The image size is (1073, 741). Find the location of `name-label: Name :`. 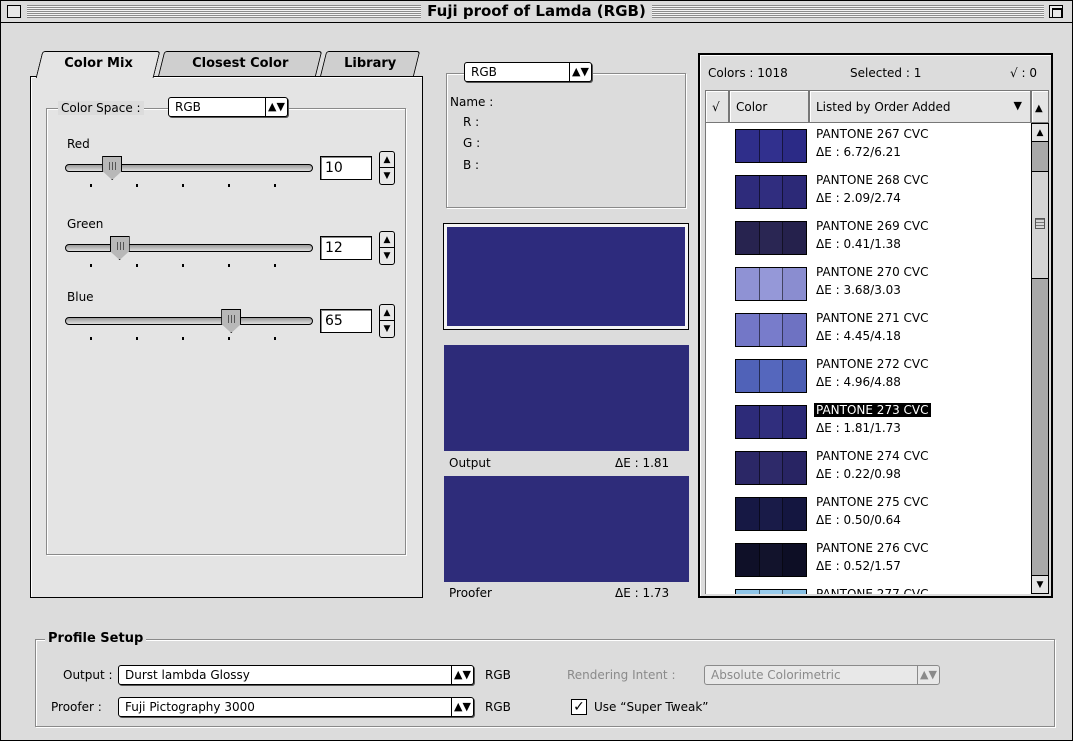

name-label: Name : is located at coordinates (472, 102).